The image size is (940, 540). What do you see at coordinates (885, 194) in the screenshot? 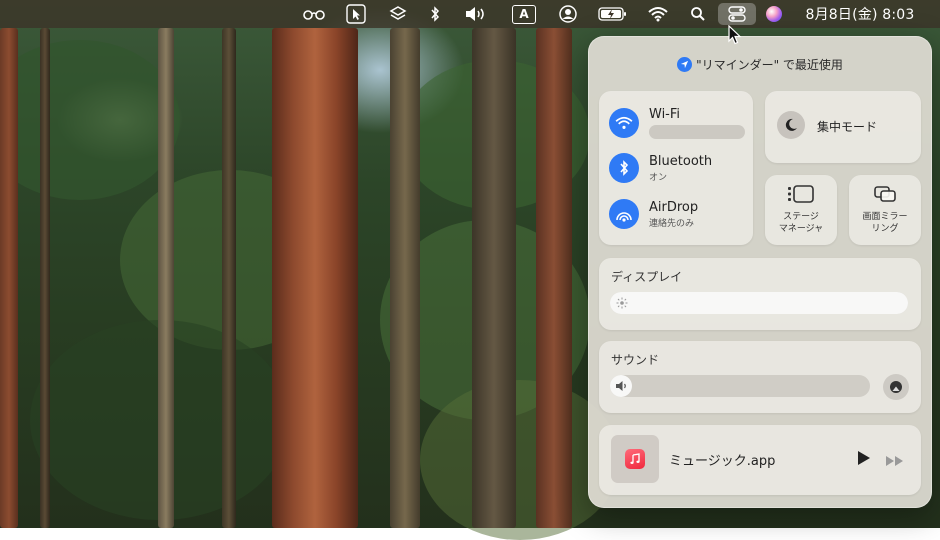
I see `screen-mirroring-icon` at bounding box center [885, 194].